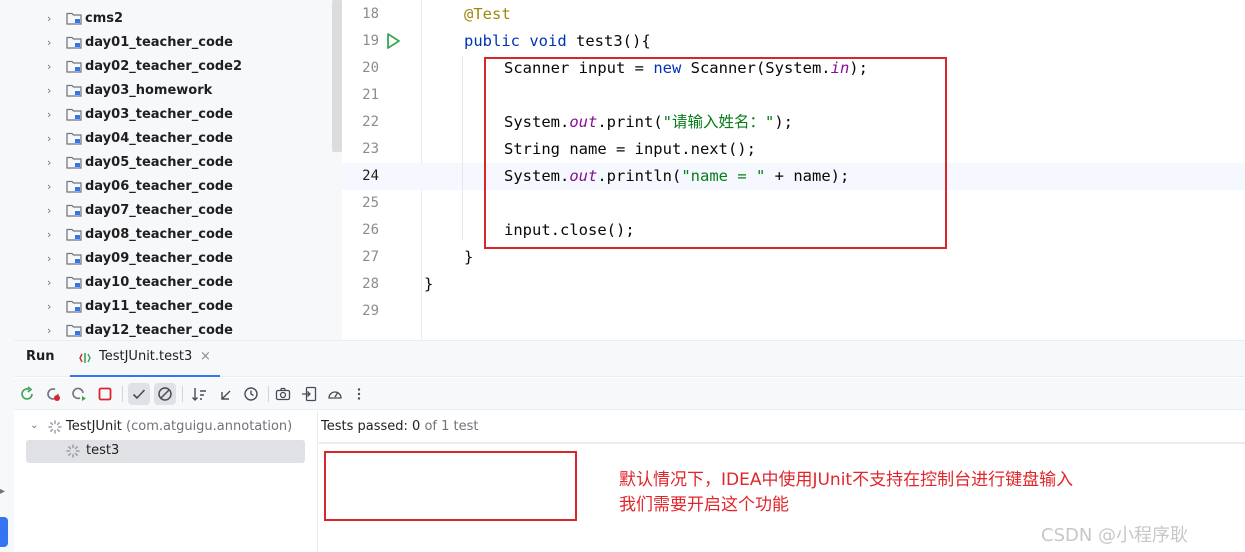 Image resolution: width=1245 pixels, height=552 pixels. Describe the element at coordinates (793, 14) in the screenshot. I see `code-line: 18 @Test` at that location.